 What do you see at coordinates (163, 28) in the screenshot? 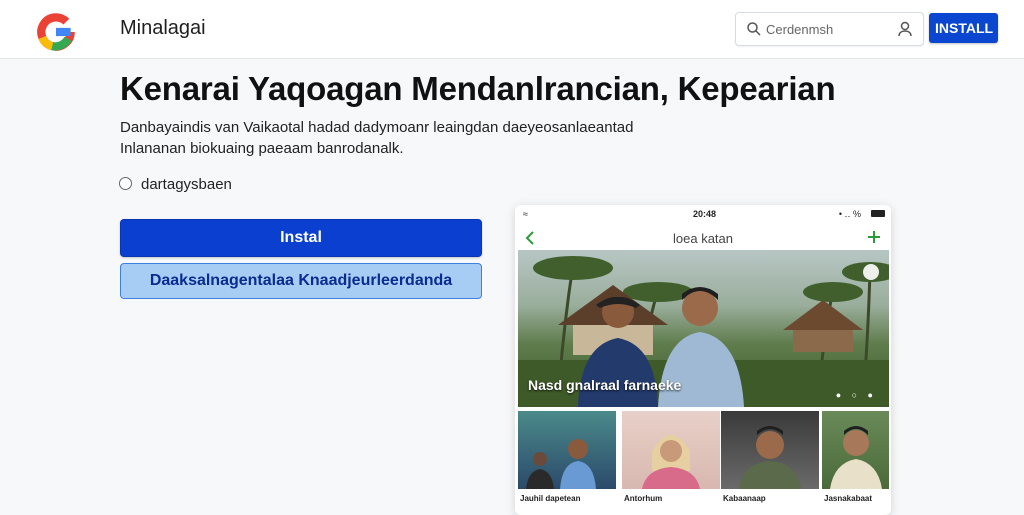
I see `app-name: Minalagai` at bounding box center [163, 28].